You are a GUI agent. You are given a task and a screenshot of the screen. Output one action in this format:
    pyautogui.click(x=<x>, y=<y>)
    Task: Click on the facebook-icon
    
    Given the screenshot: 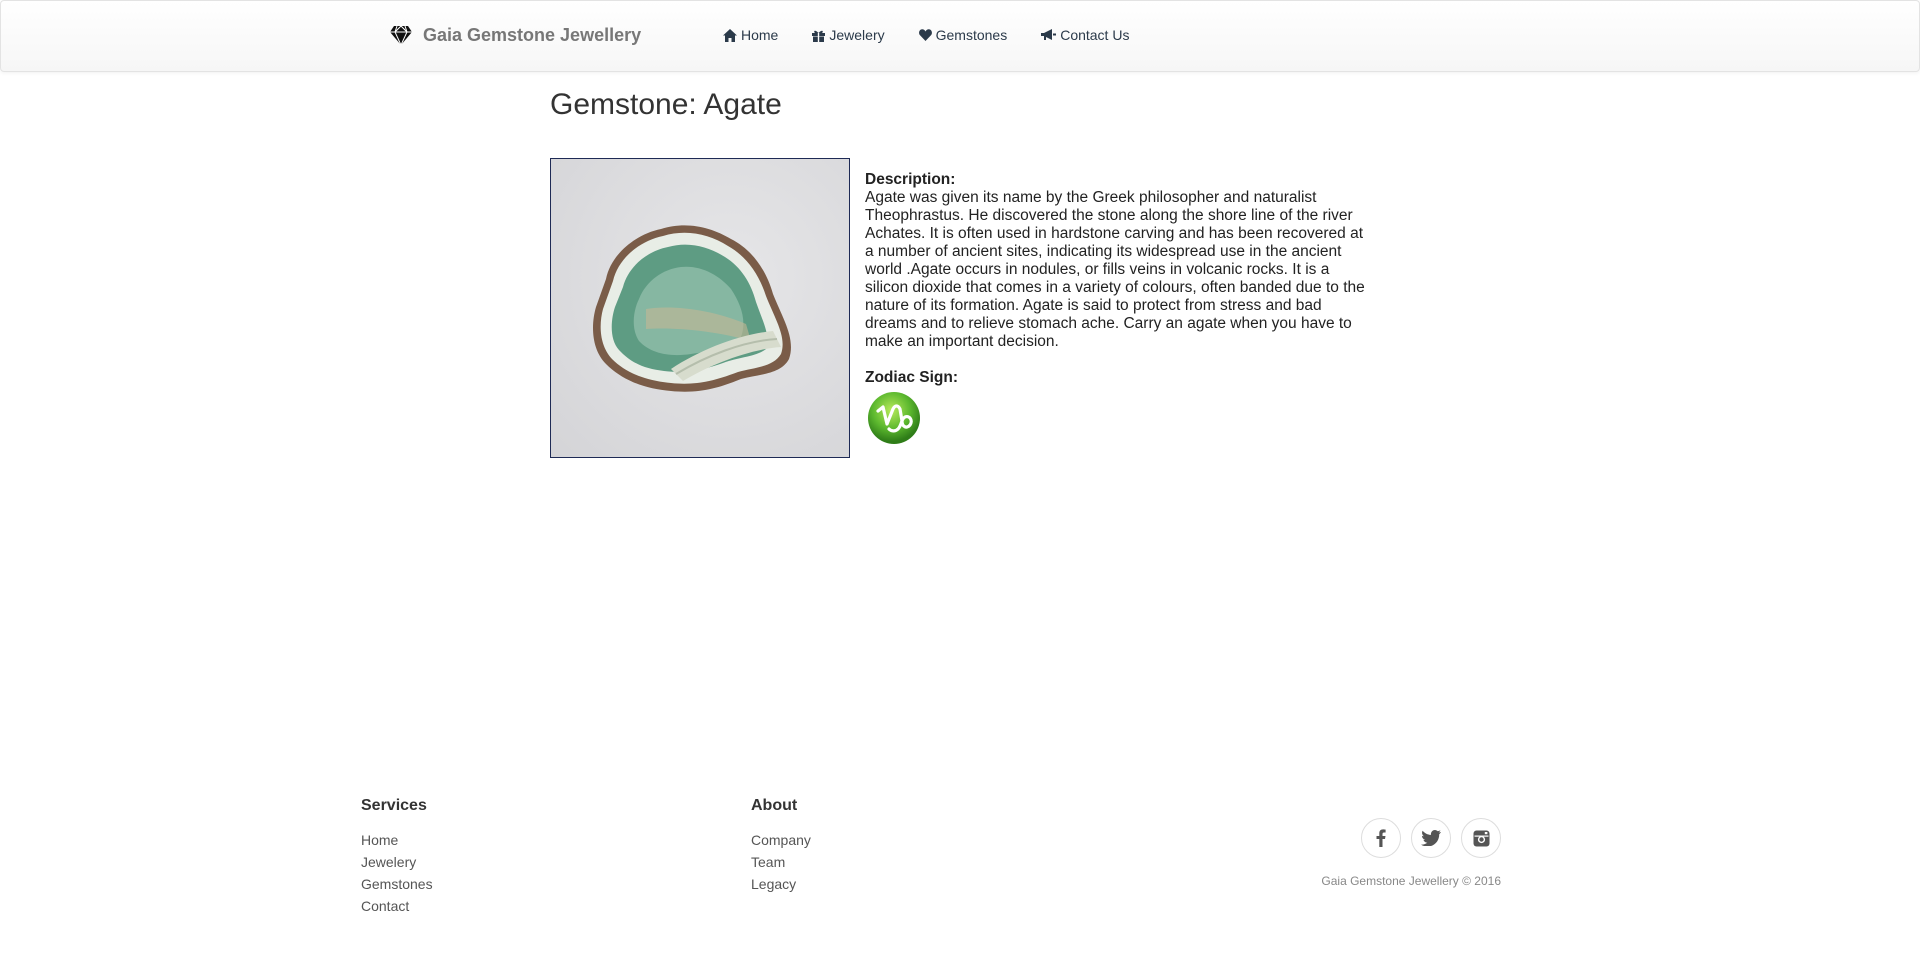 What is the action you would take?
    pyautogui.click(x=1381, y=838)
    